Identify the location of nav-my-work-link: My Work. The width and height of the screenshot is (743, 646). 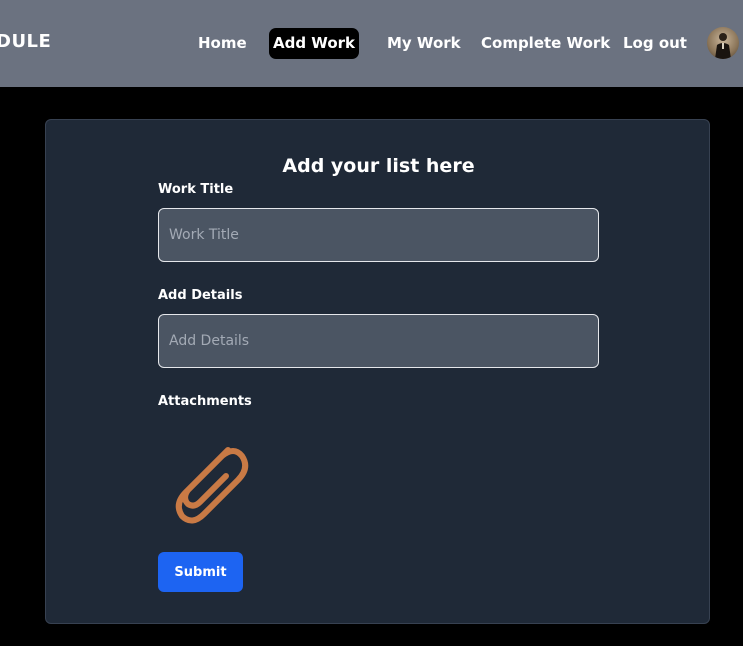
(424, 43).